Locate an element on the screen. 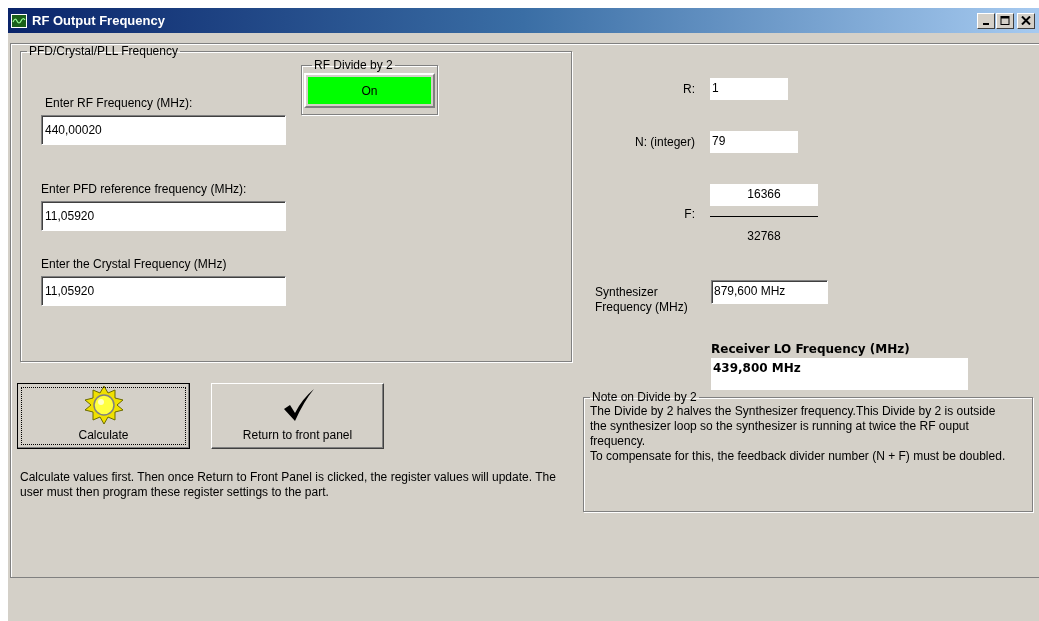 Image resolution: width=1039 pixels, height=621 pixels. value-box: 79 is located at coordinates (754, 142).